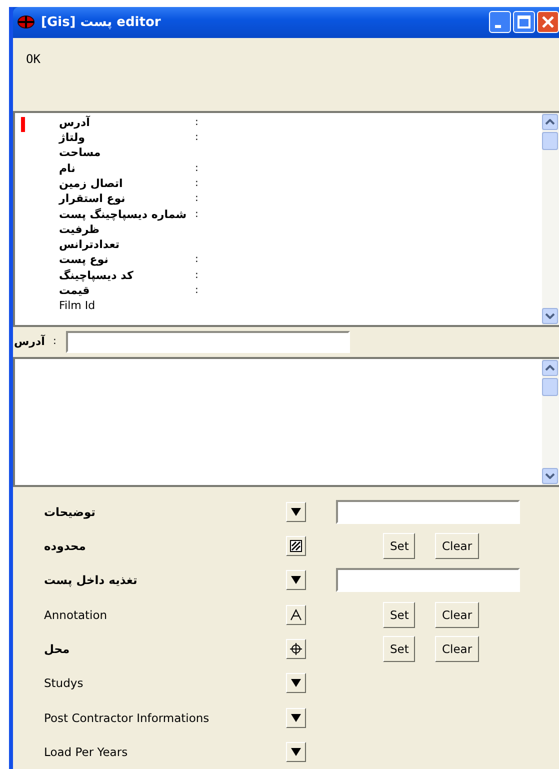  What do you see at coordinates (65, 546) in the screenshot?
I see `field-label: محدوده` at bounding box center [65, 546].